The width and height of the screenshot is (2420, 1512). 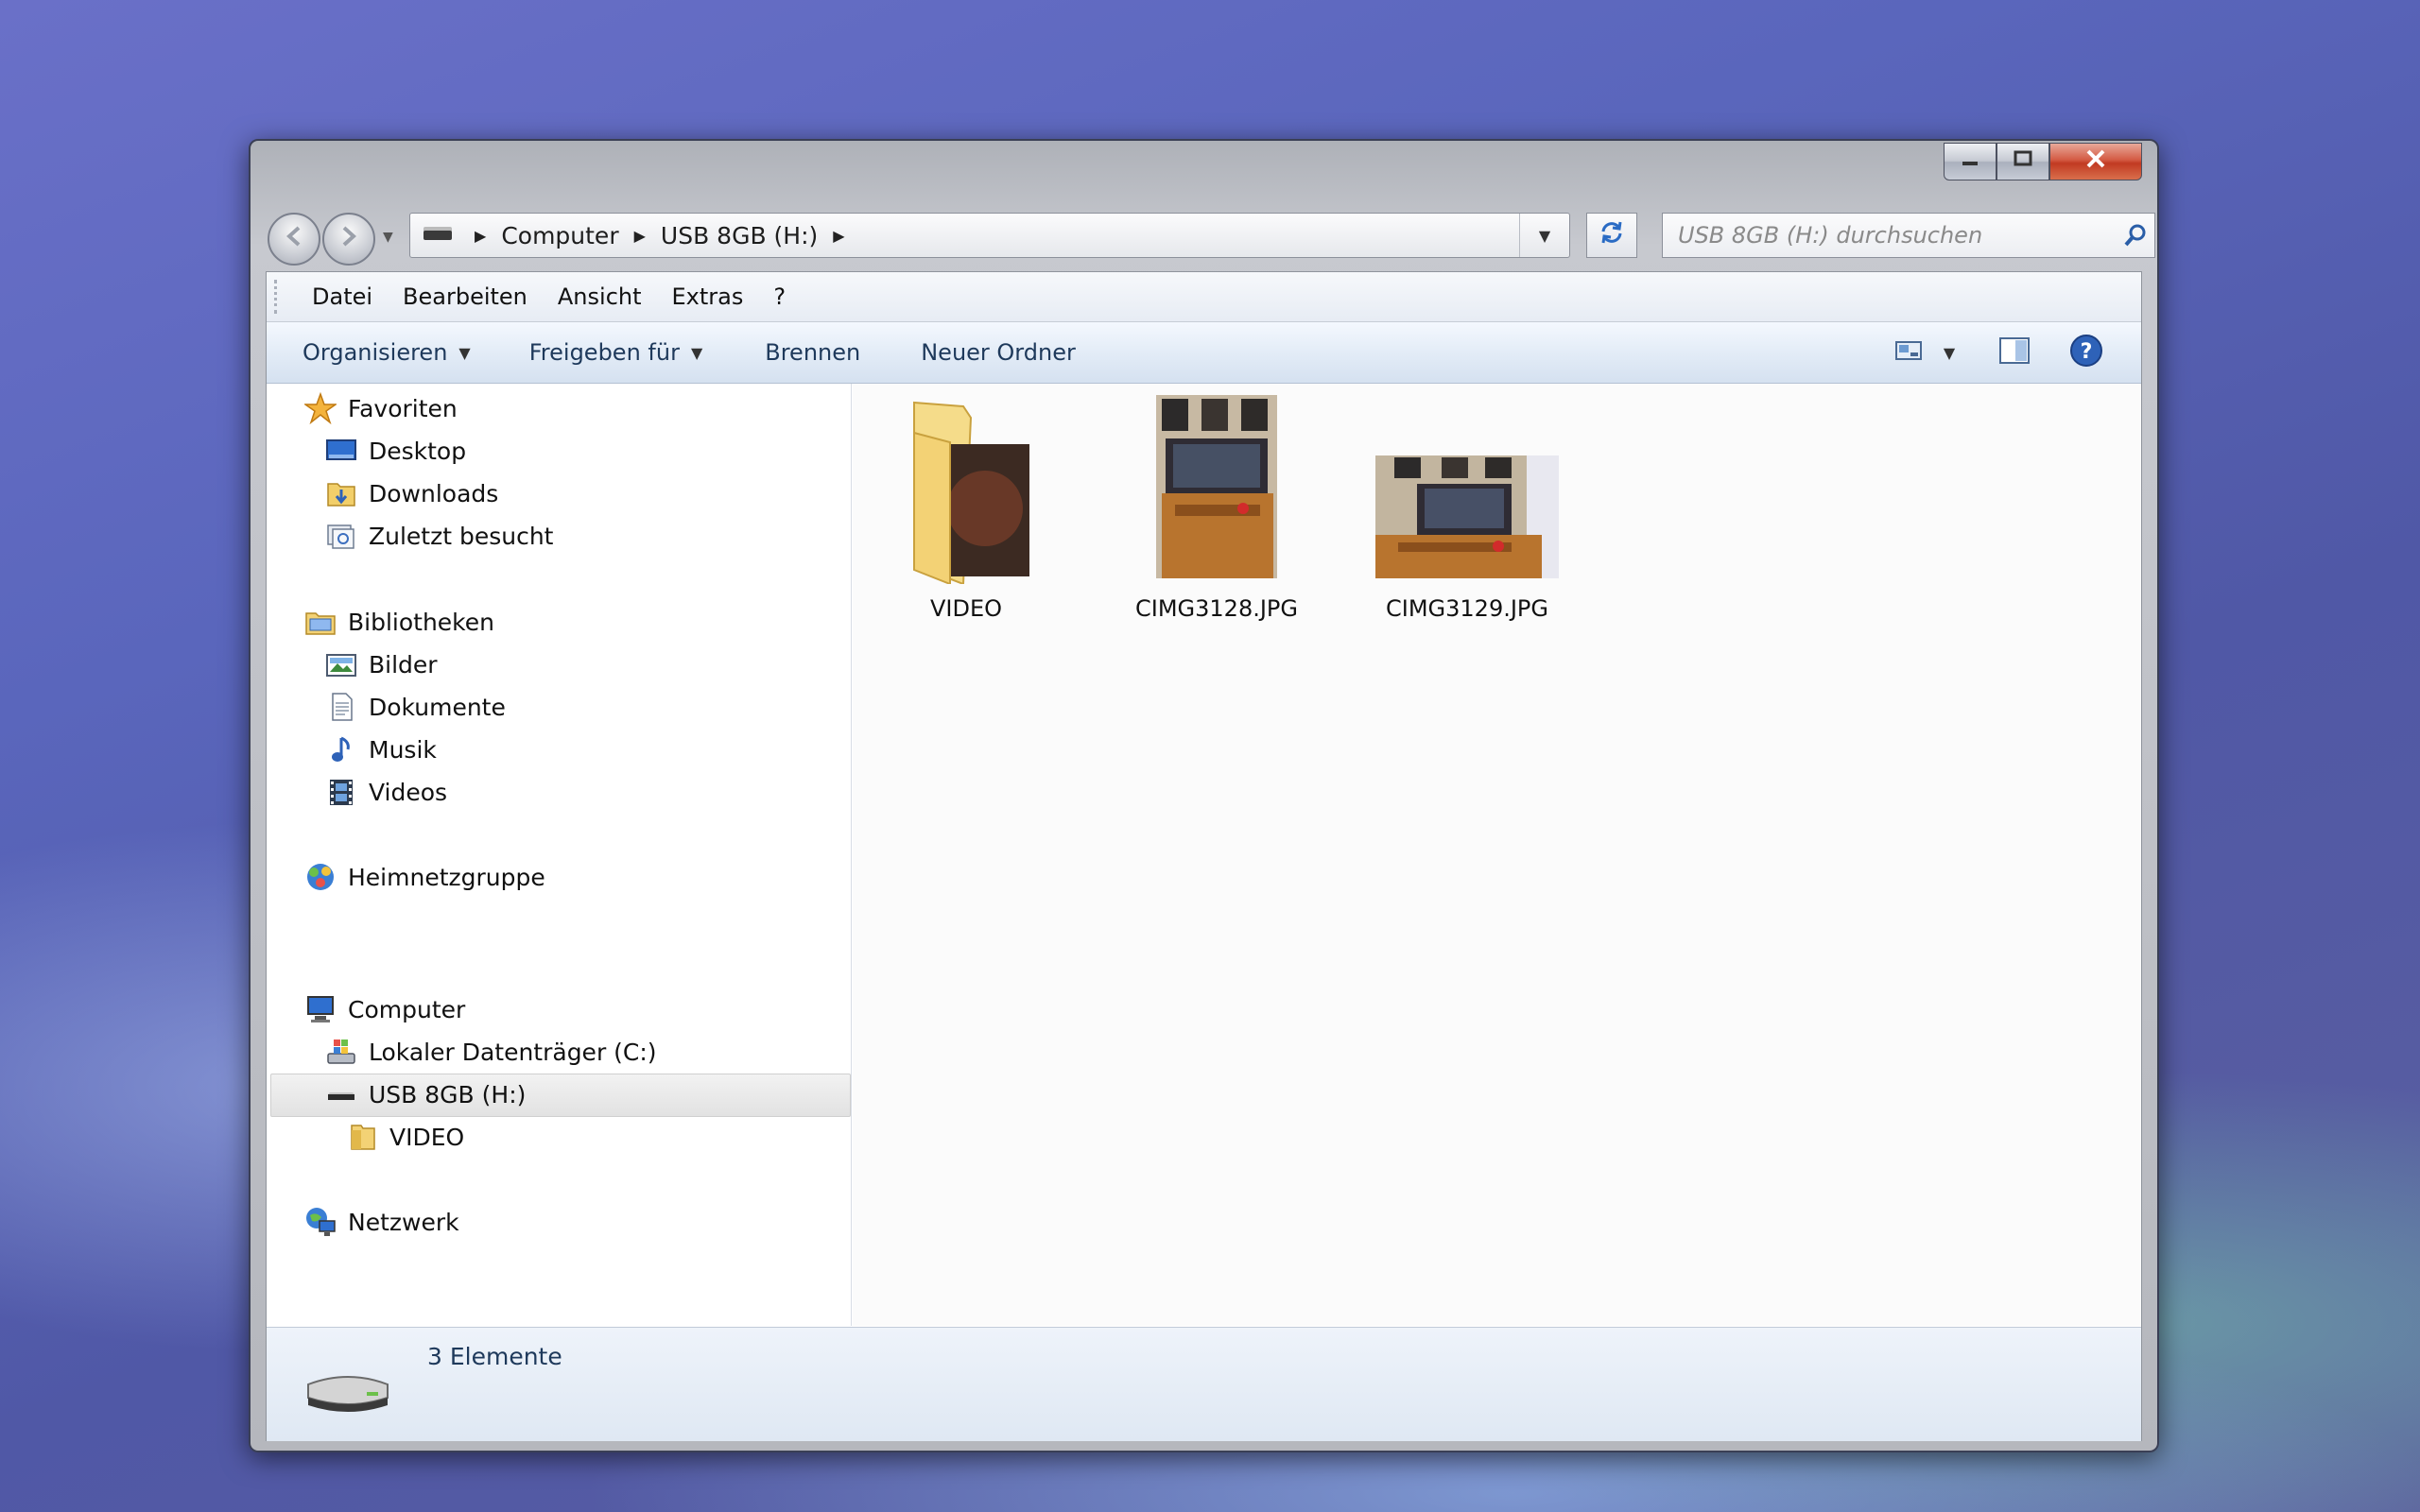 I want to click on tree-libraries: Bibliotheken, so click(x=399, y=622).